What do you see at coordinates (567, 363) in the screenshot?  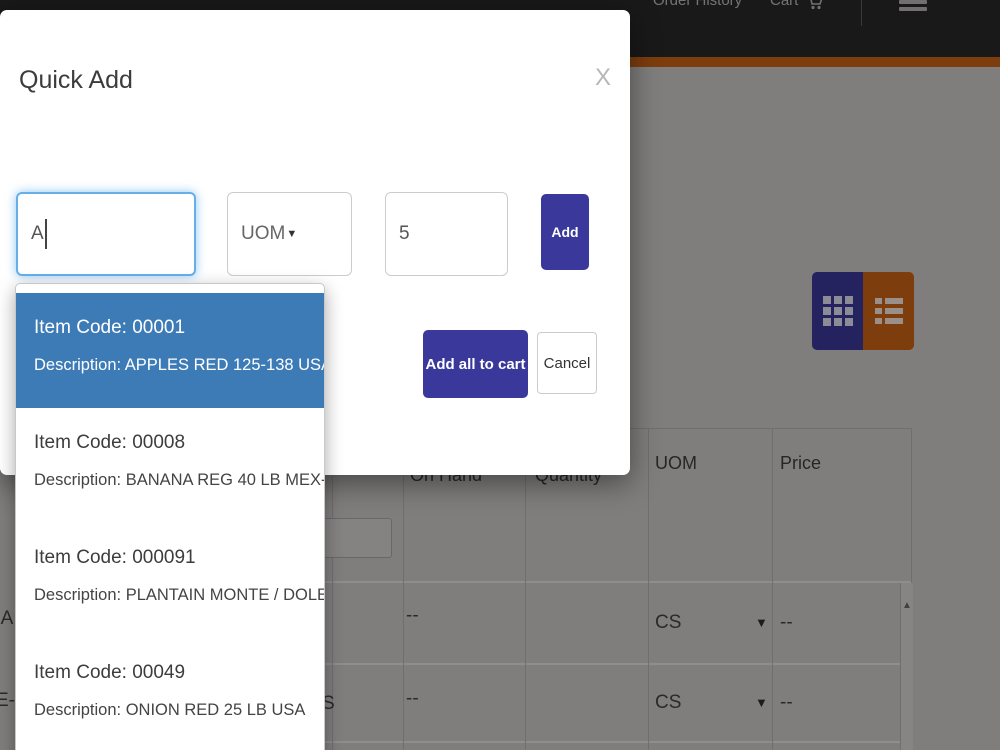 I see `cancel-button: Cancel` at bounding box center [567, 363].